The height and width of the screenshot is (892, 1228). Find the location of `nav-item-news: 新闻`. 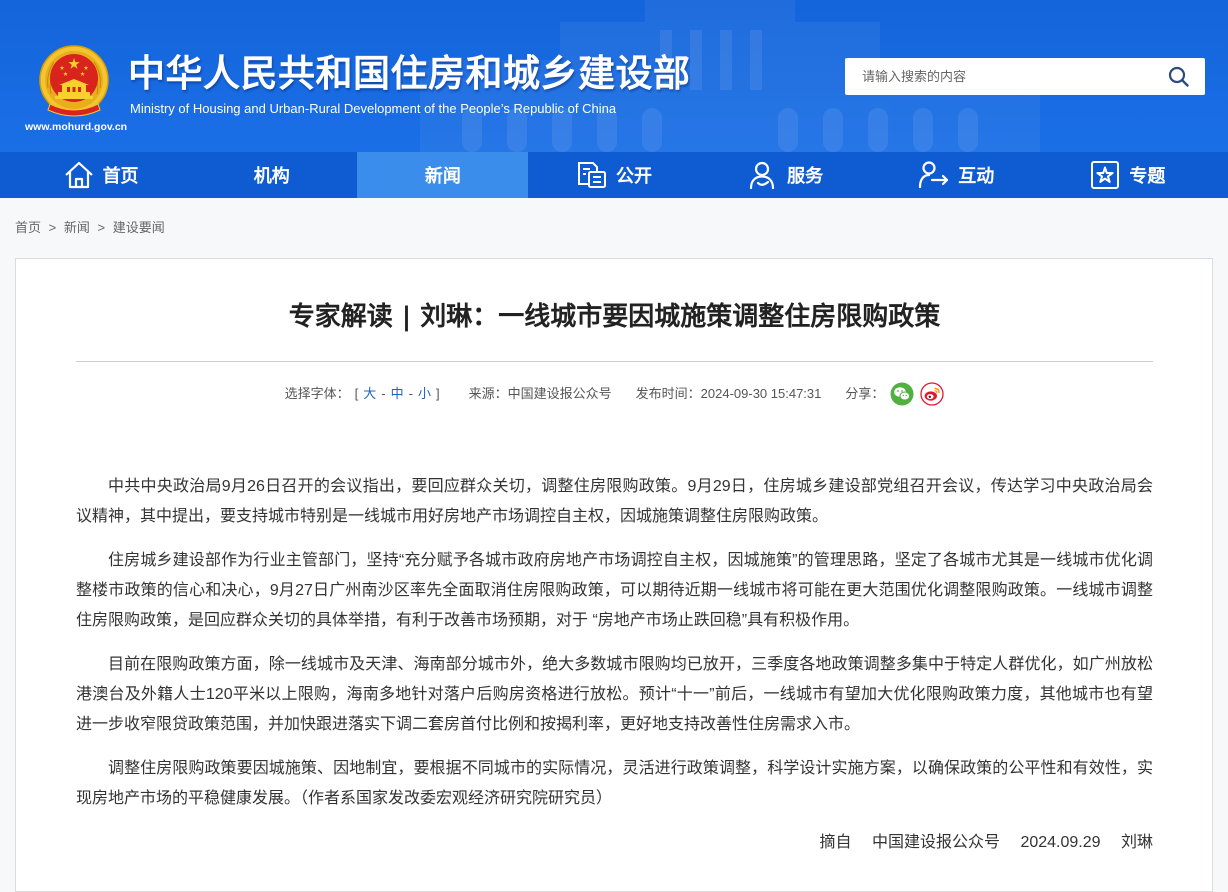

nav-item-news: 新闻 is located at coordinates (443, 175).